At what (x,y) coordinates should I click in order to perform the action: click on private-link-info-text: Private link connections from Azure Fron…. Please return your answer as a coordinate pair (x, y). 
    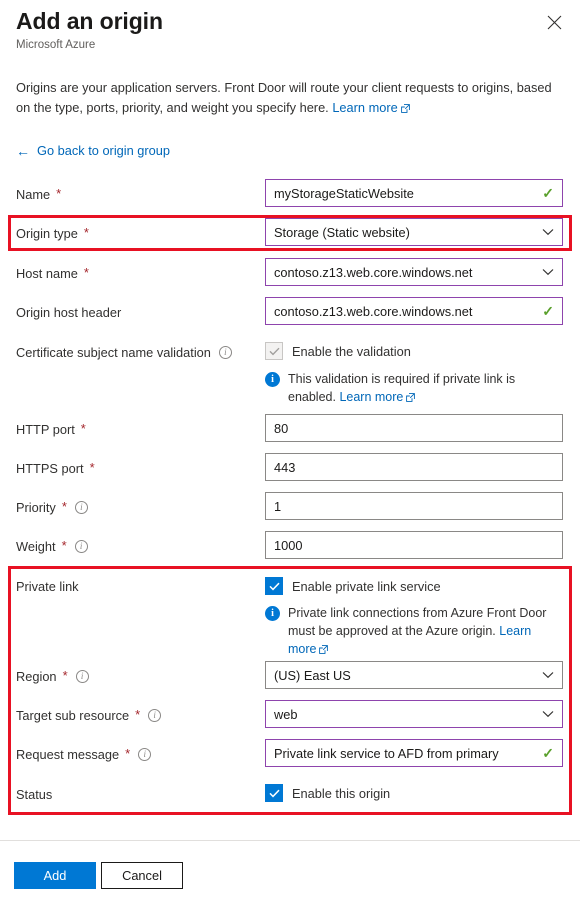
    Looking at the image, I should click on (421, 631).